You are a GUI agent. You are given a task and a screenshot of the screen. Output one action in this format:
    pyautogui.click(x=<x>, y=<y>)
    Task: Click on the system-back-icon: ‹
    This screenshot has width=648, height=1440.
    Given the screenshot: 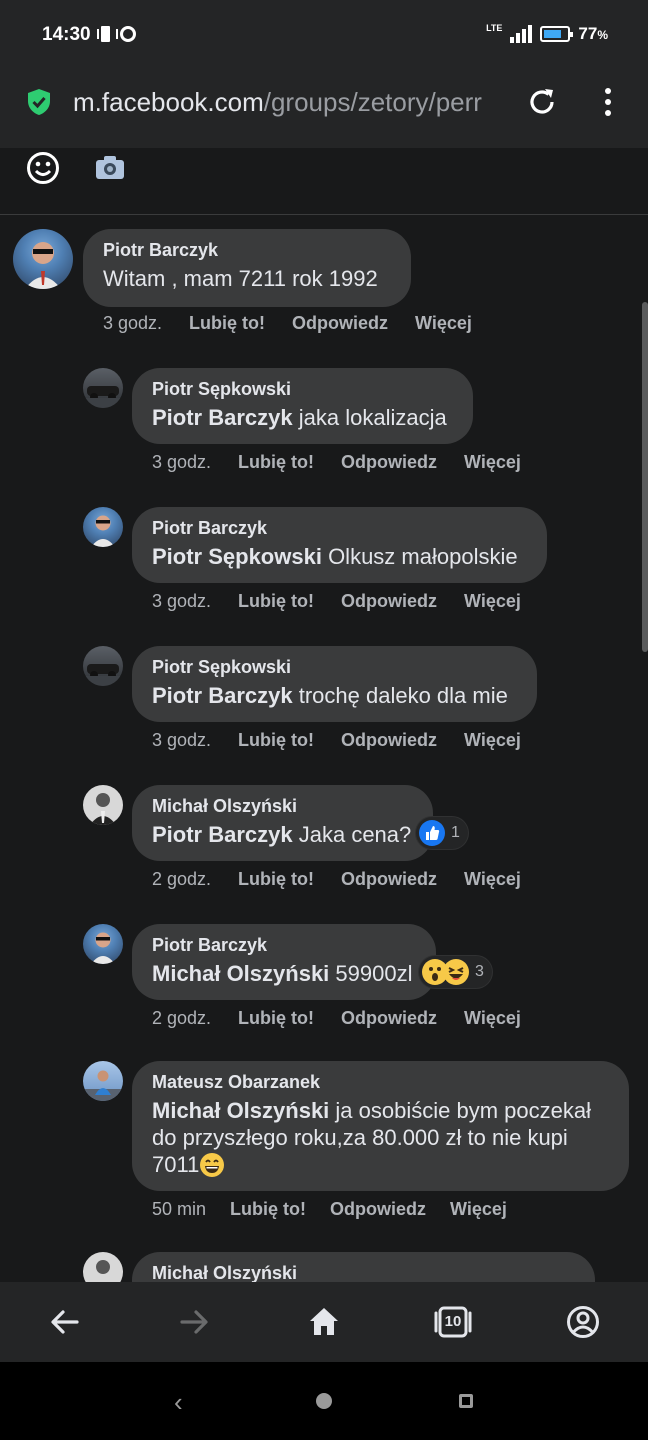 What is the action you would take?
    pyautogui.click(x=178, y=1402)
    